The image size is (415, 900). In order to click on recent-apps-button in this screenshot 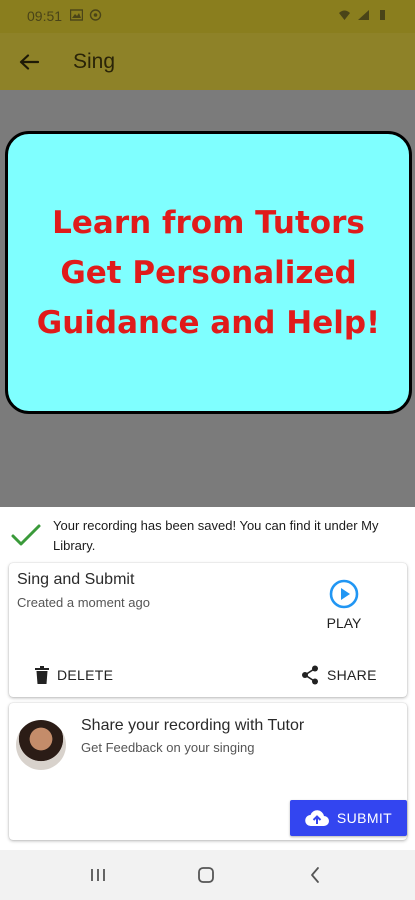, I will do `click(98, 875)`.